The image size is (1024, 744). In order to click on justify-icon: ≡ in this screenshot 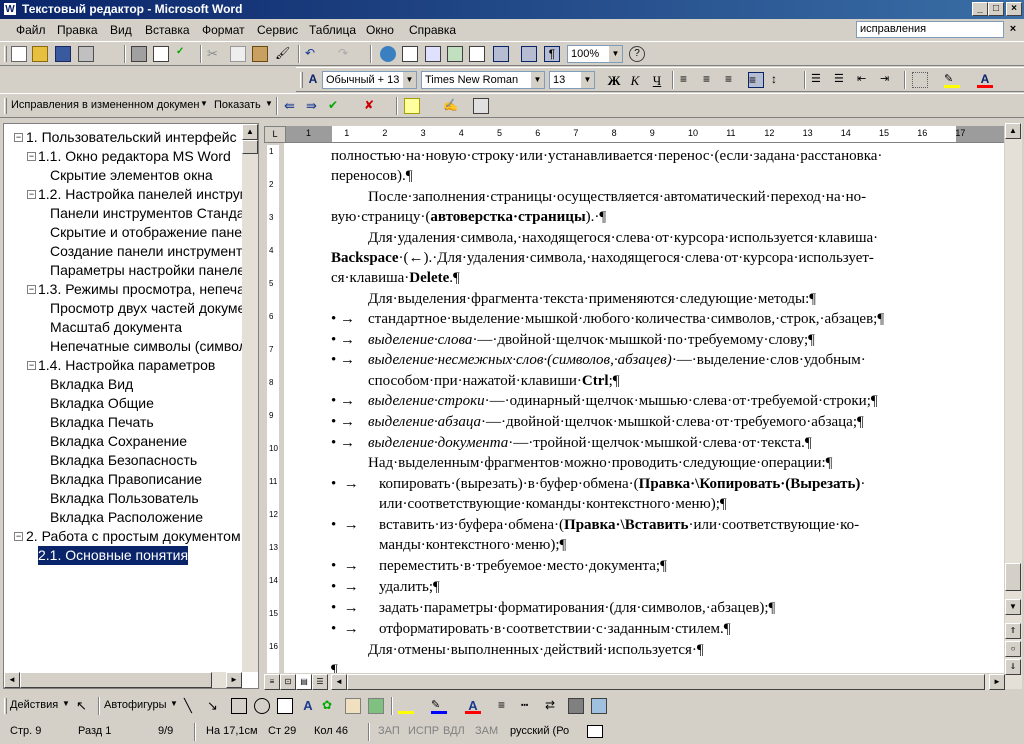, I will do `click(756, 80)`.